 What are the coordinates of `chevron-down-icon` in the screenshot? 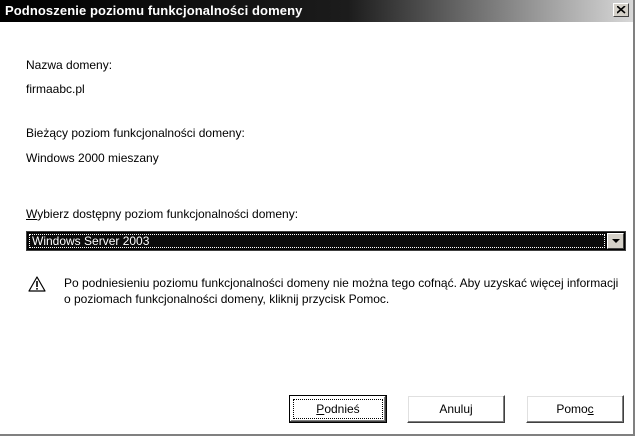 It's located at (616, 241).